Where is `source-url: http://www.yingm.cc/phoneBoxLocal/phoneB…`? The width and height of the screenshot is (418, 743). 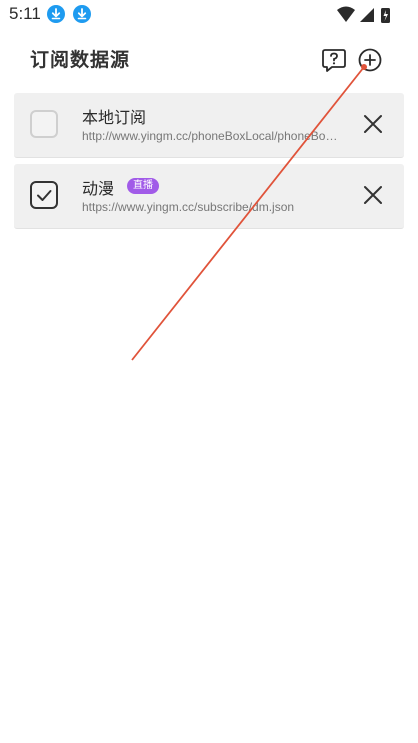
source-url: http://www.yingm.cc/phoneBoxLocal/phoneB… is located at coordinates (210, 136).